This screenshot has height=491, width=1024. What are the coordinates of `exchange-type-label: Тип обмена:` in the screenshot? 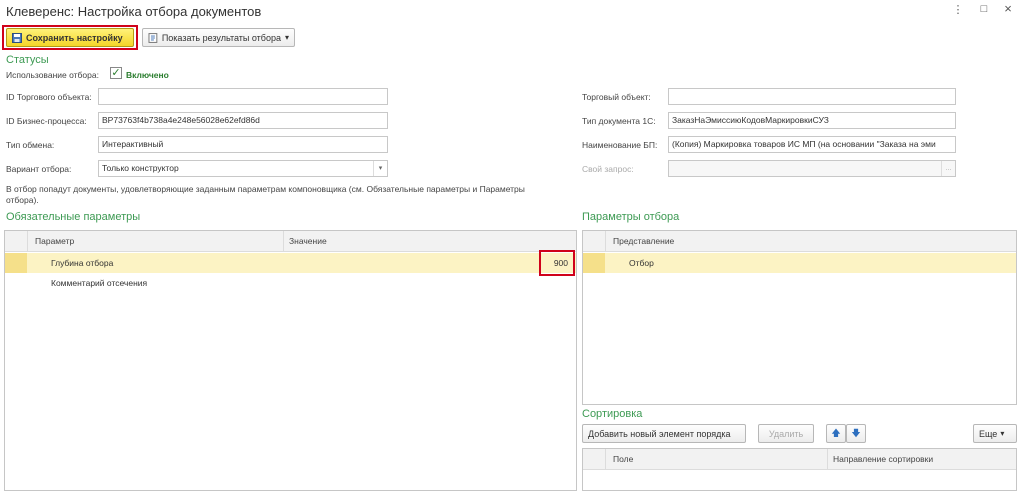 It's located at (30, 145).